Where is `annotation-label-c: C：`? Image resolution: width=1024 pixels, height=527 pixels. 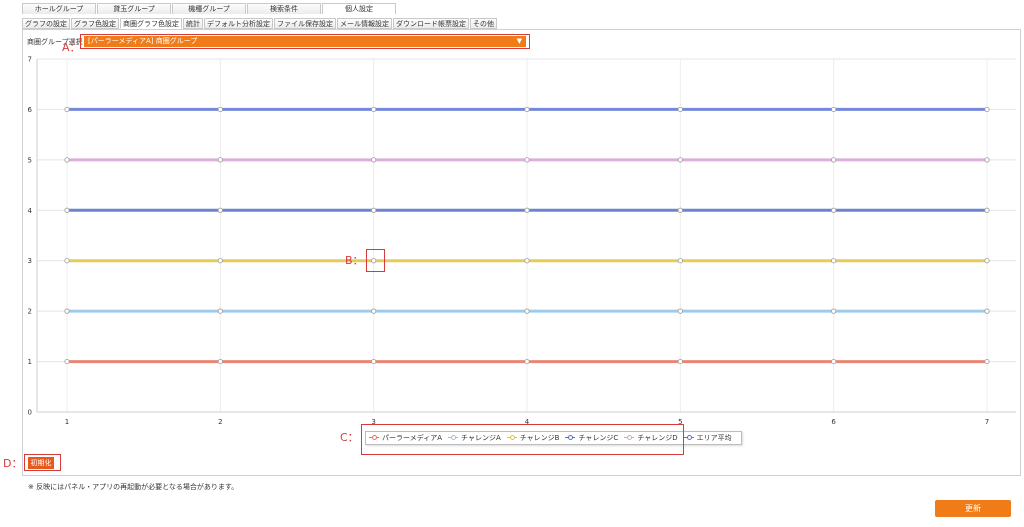
annotation-label-c: C： is located at coordinates (349, 437).